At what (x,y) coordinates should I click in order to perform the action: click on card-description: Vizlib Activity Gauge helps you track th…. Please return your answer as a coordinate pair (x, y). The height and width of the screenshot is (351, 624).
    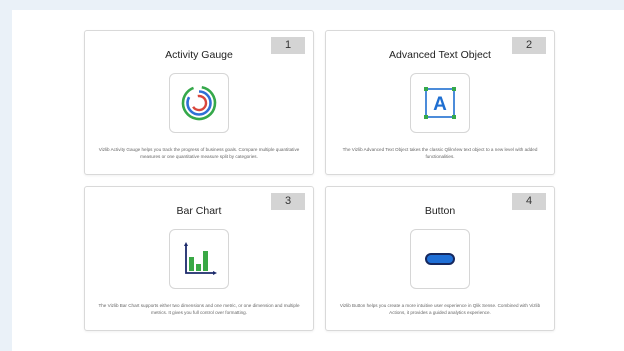
    Looking at the image, I should click on (199, 153).